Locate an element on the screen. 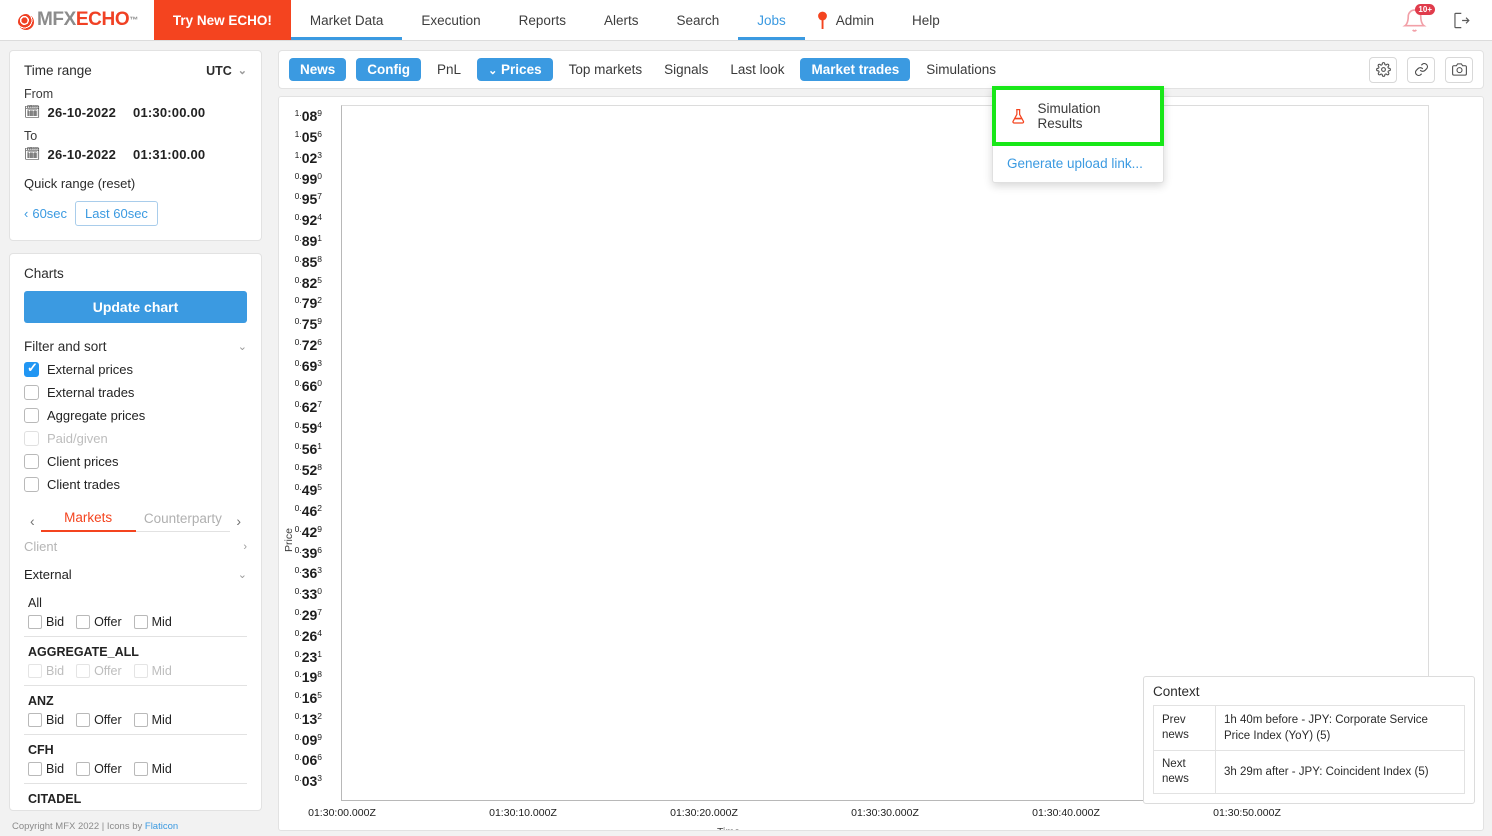  to-time-value: 01:31:00.00 is located at coordinates (169, 154).